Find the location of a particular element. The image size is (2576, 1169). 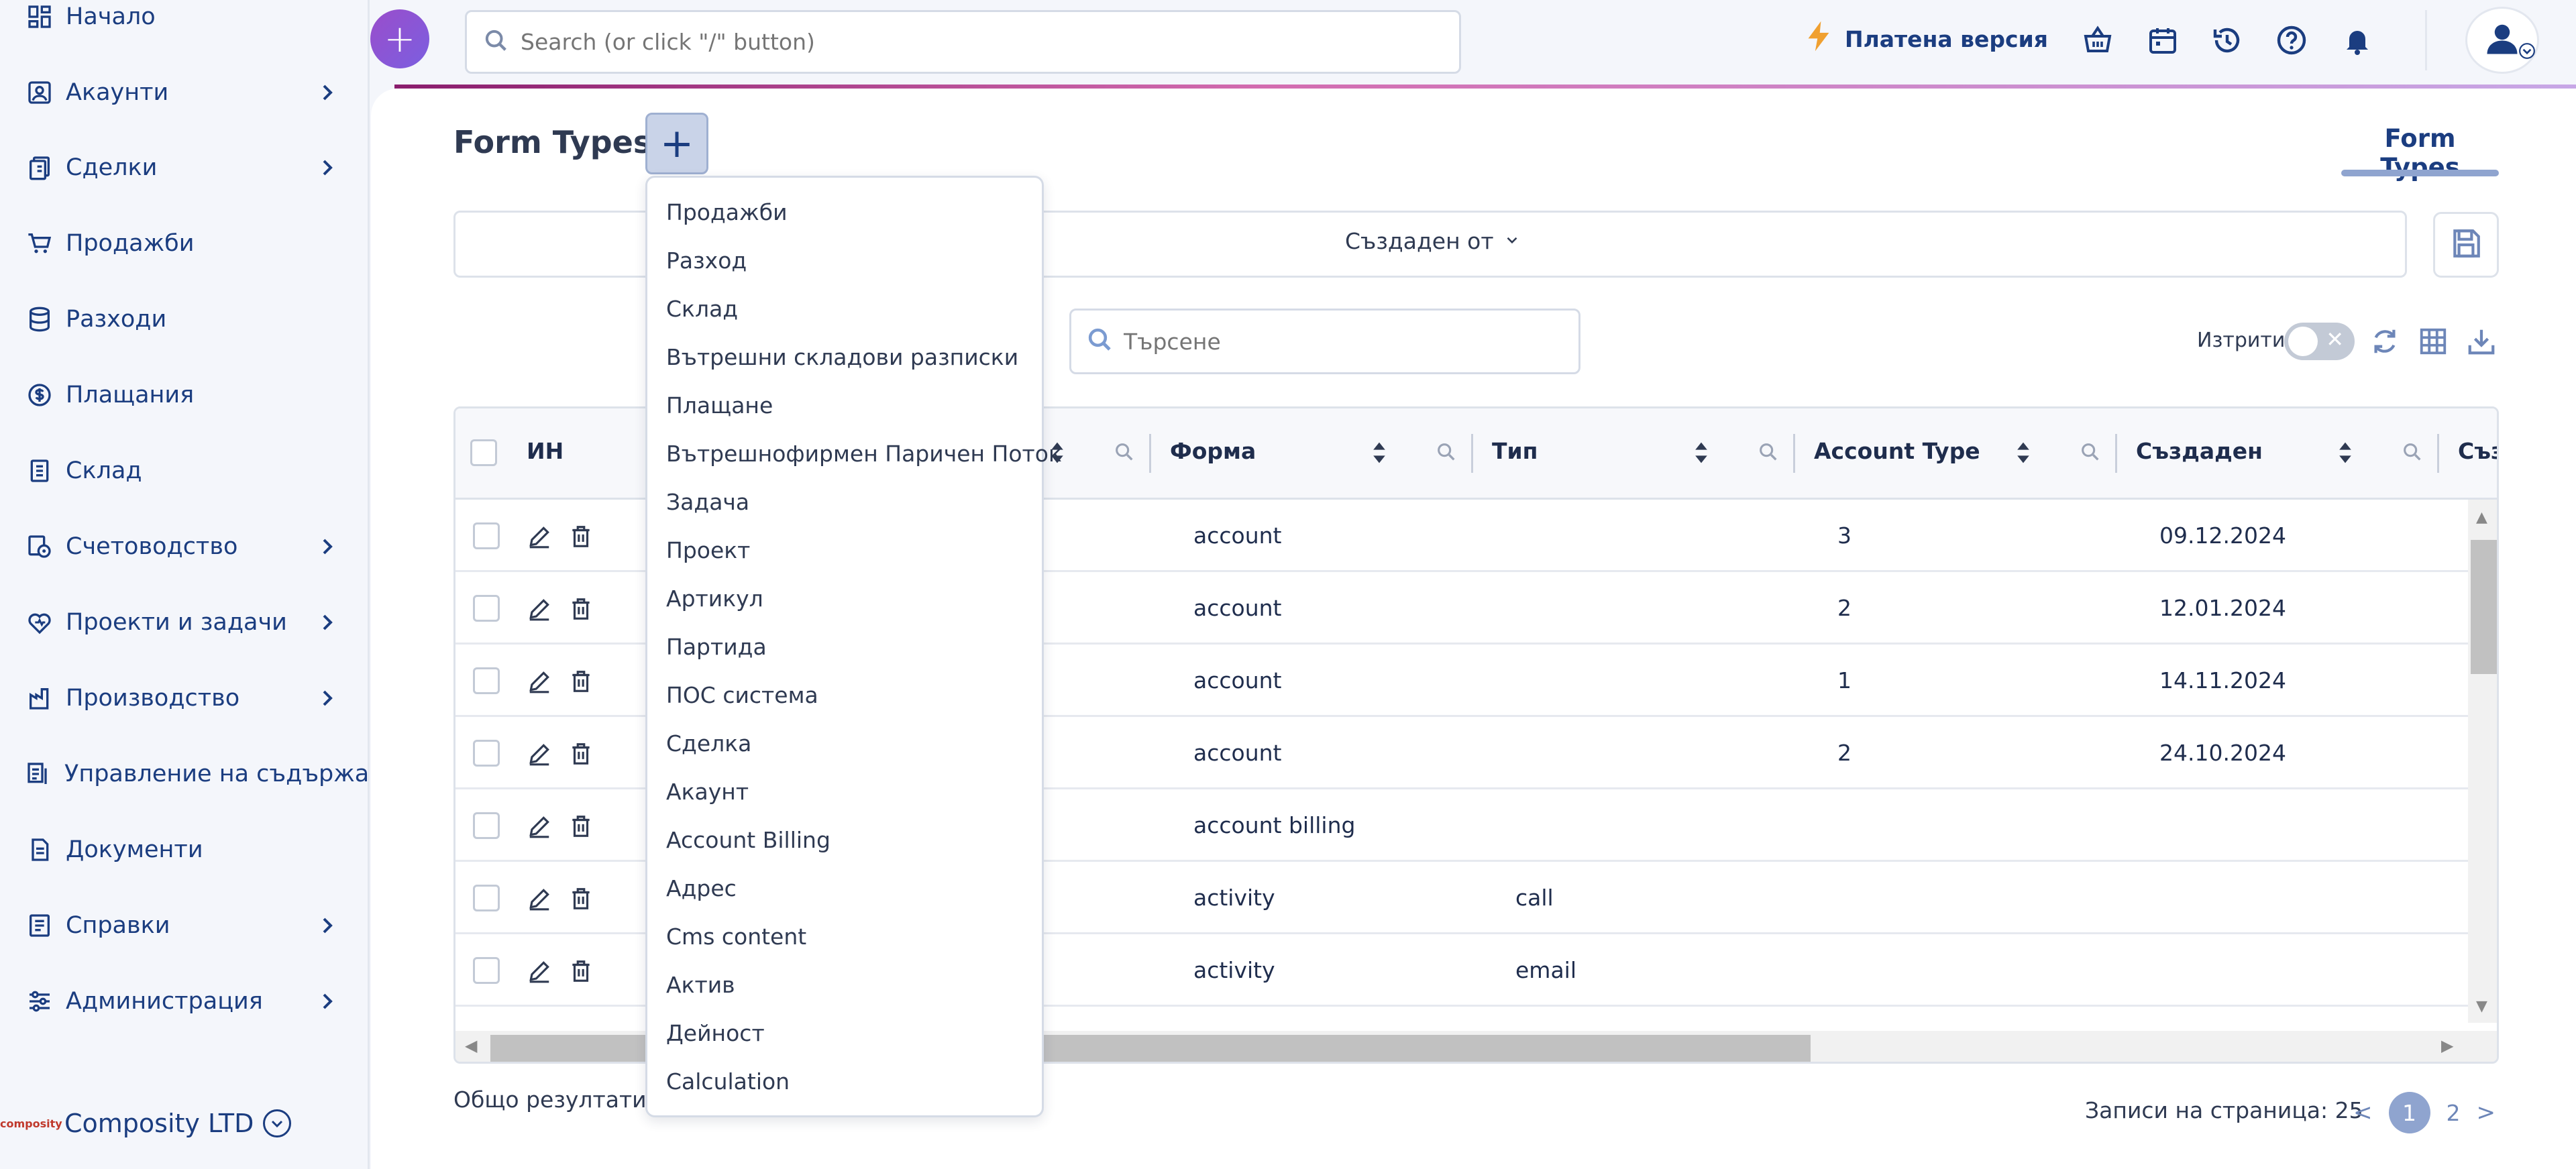

scroll-left-icon: ◀ is located at coordinates (471, 1046).